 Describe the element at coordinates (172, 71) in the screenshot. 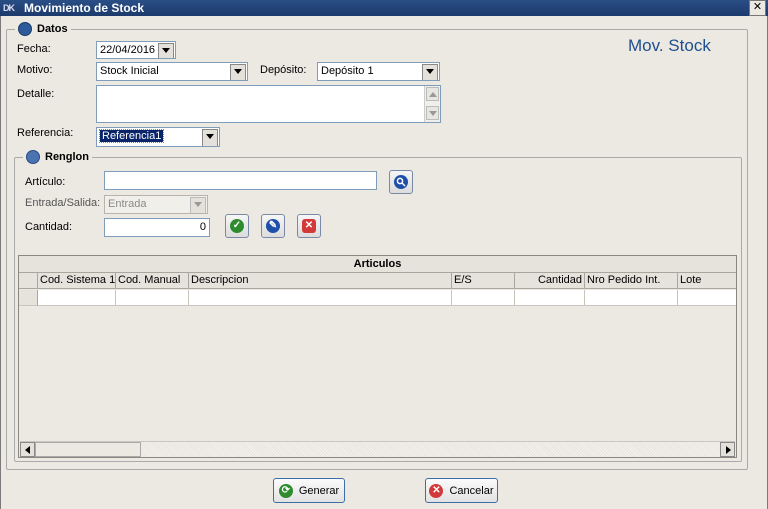

I see `motivo-select: Stock Inicial` at that location.